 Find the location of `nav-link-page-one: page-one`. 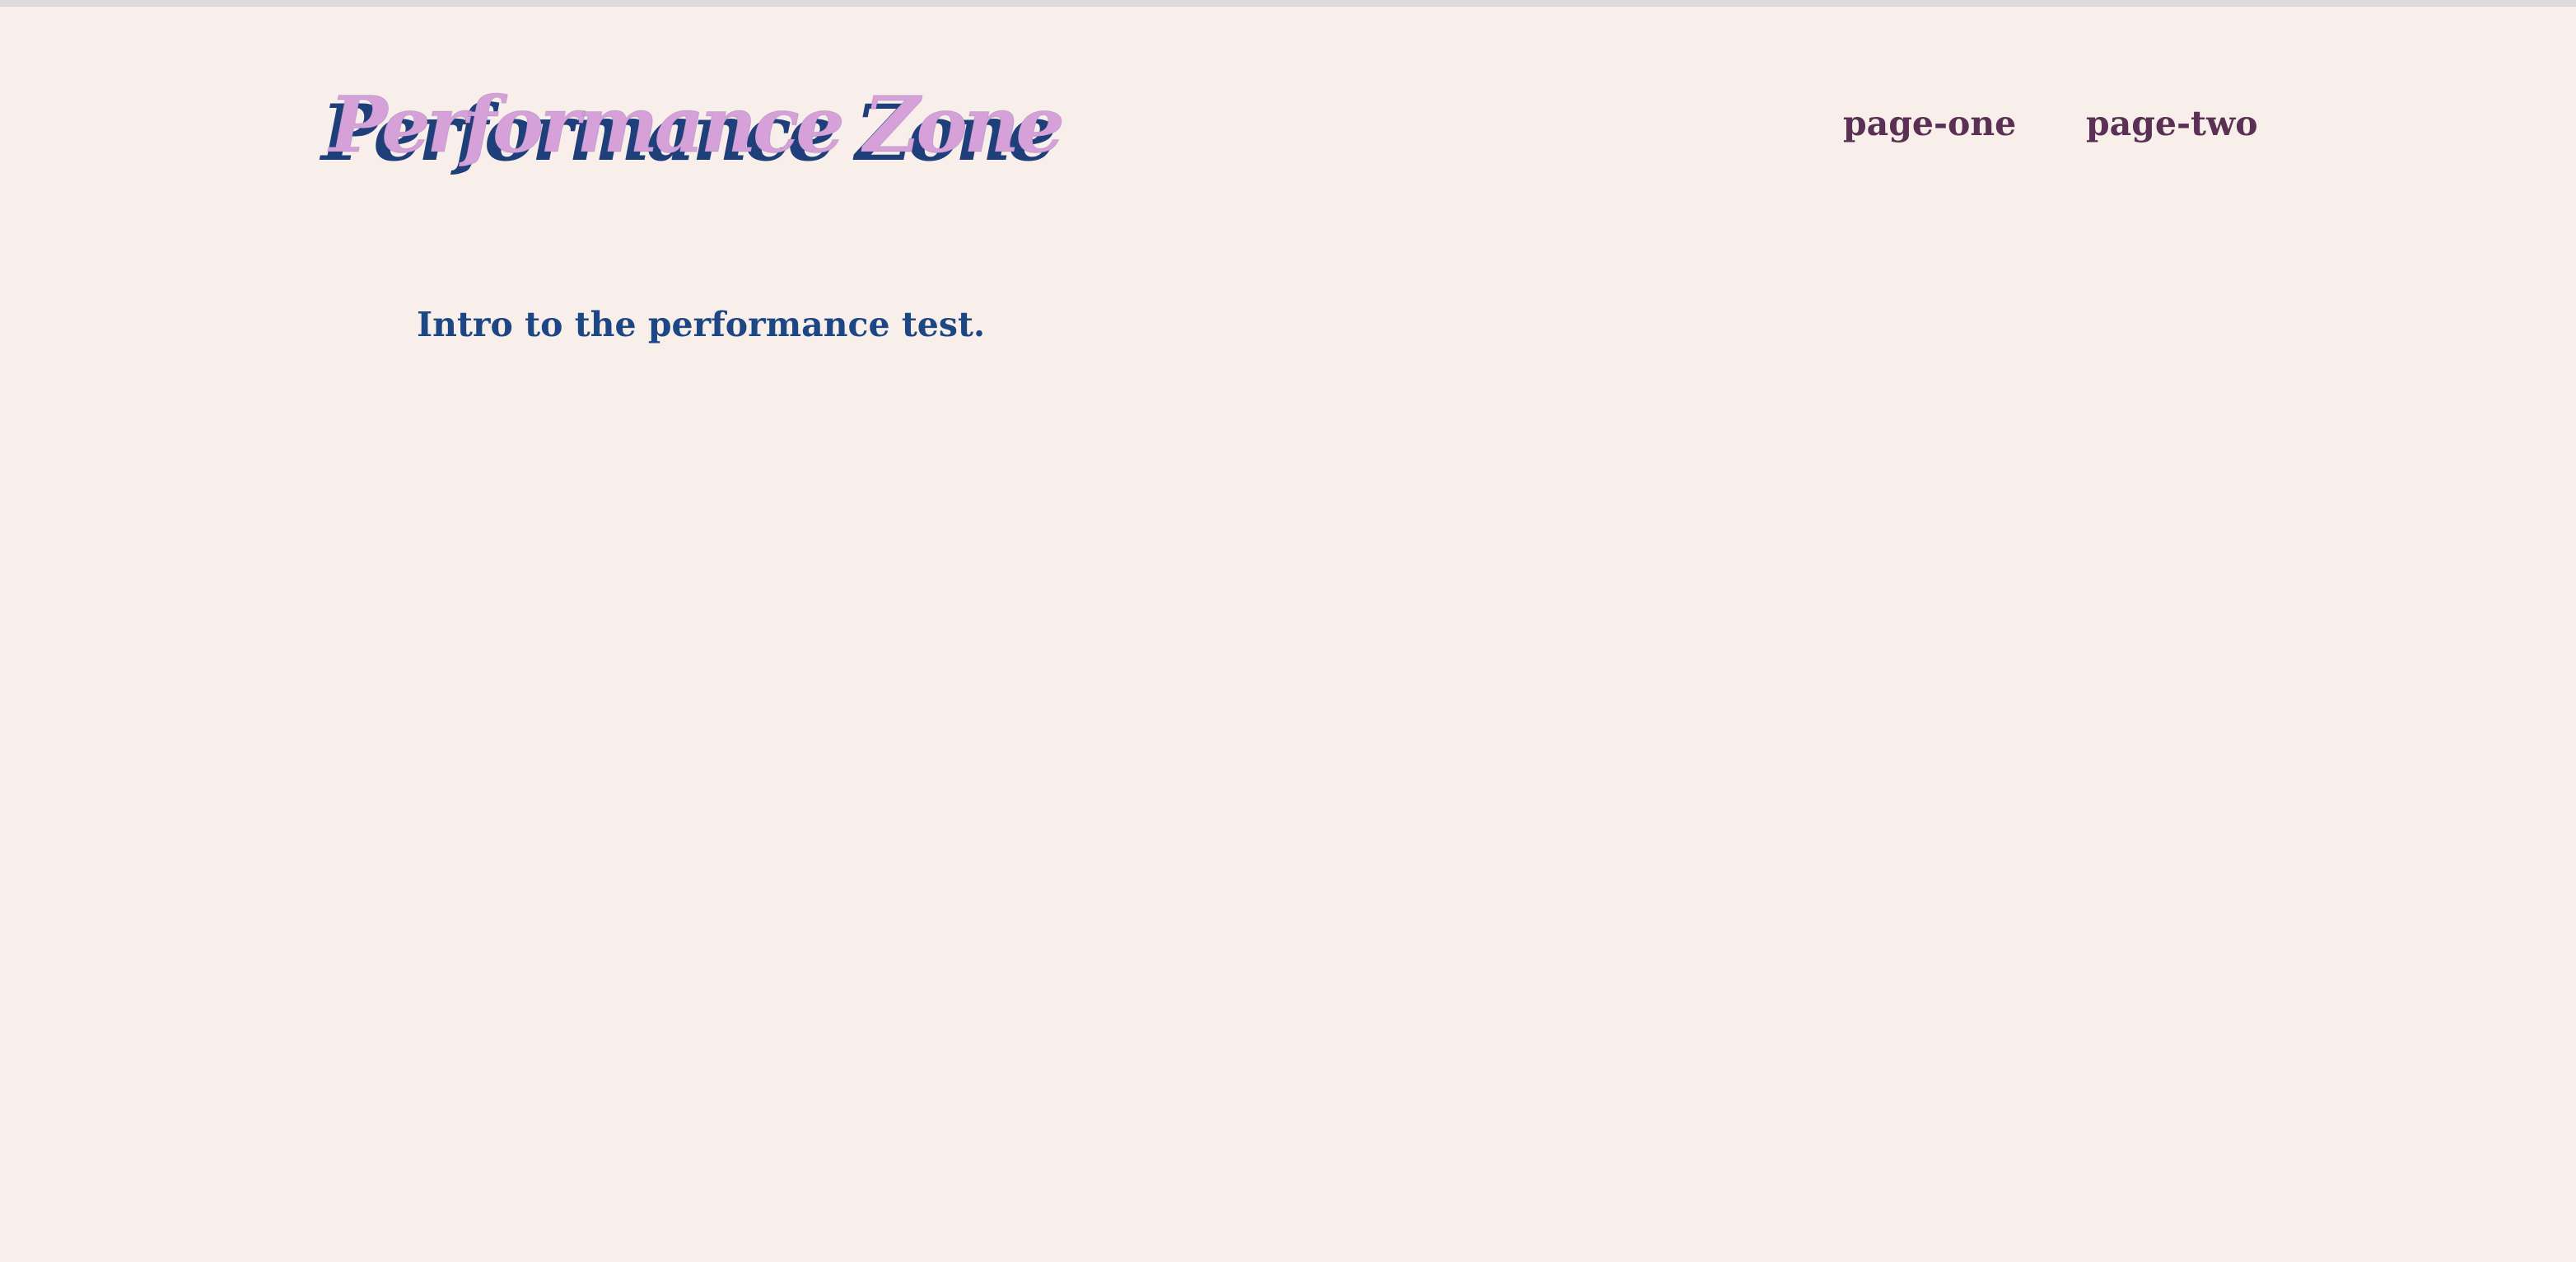

nav-link-page-one: page-one is located at coordinates (1929, 123).